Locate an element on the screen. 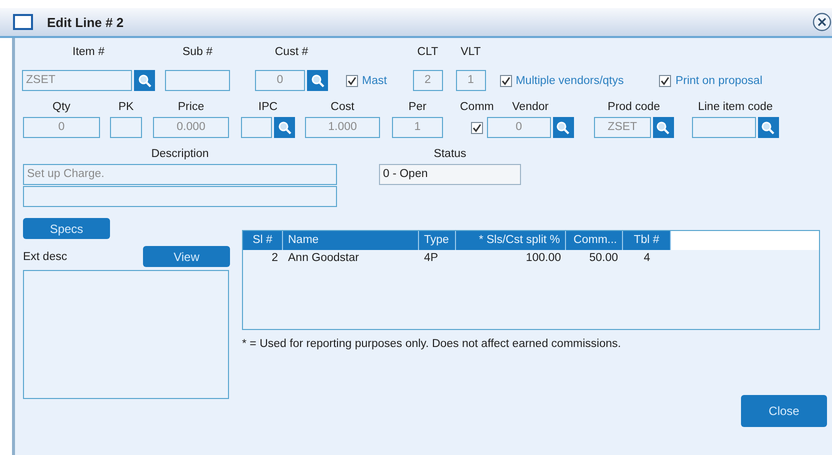 Image resolution: width=832 pixels, height=455 pixels. table-cell-text: 100.00 is located at coordinates (543, 258).